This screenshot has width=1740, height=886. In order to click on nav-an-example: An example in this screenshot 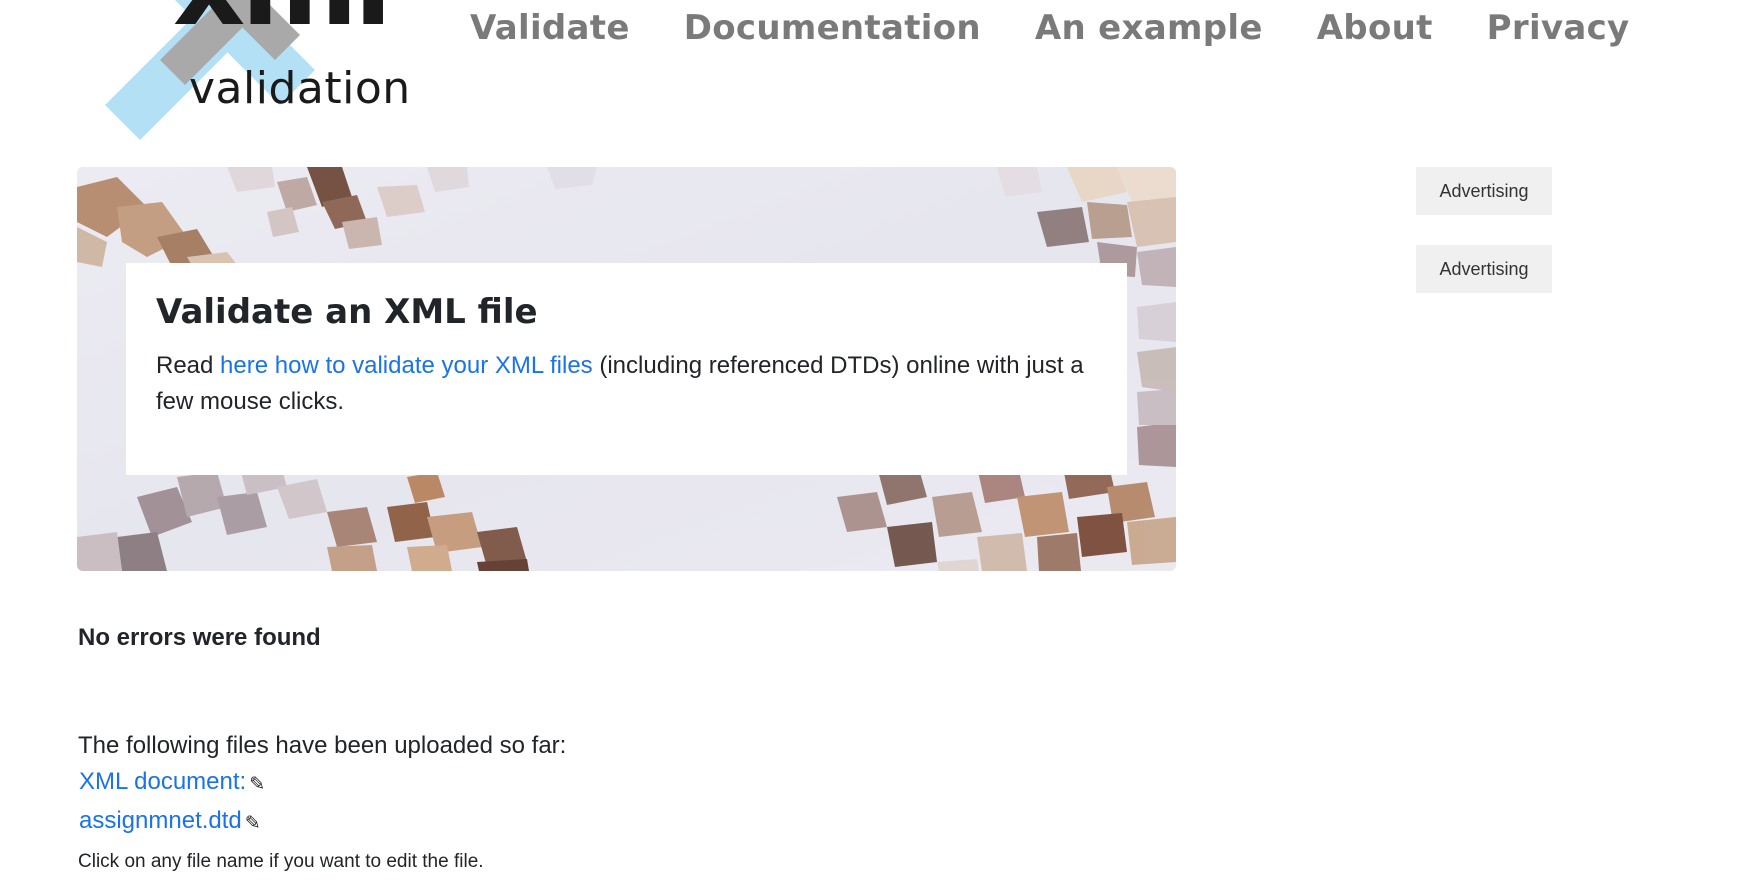, I will do `click(1149, 28)`.